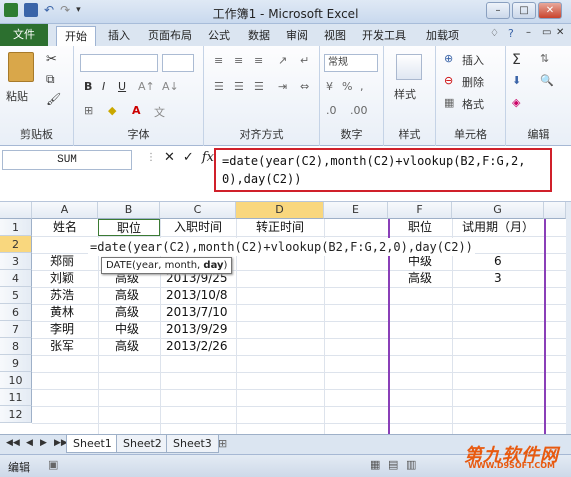 This screenshot has height=477, width=571. What do you see at coordinates (550, 10) in the screenshot?
I see `close-button: ✕` at bounding box center [550, 10].